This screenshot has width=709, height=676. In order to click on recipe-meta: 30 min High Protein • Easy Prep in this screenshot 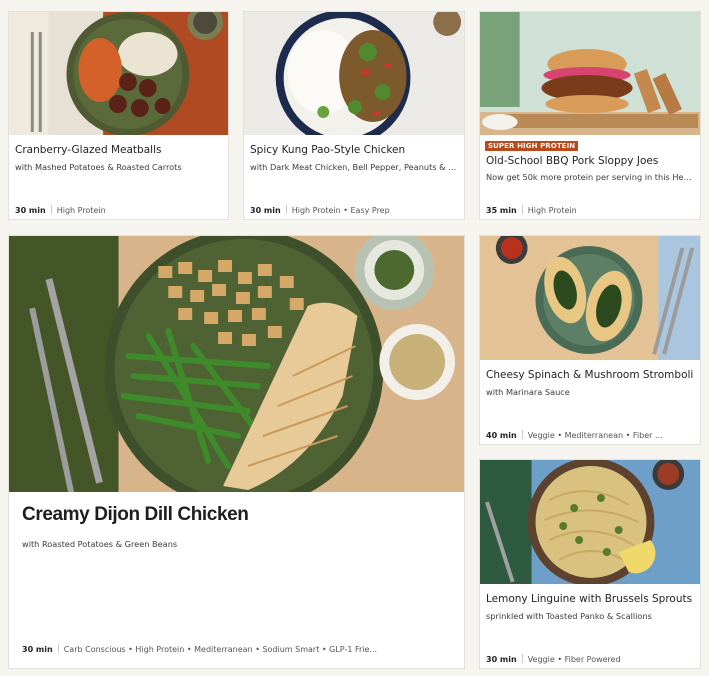, I will do `click(354, 210)`.